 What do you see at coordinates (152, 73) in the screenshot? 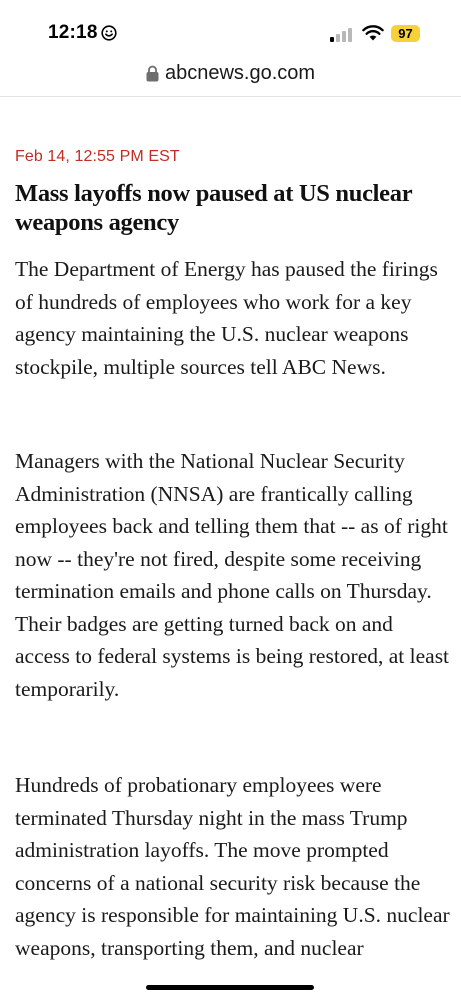
I see `lock-icon` at bounding box center [152, 73].